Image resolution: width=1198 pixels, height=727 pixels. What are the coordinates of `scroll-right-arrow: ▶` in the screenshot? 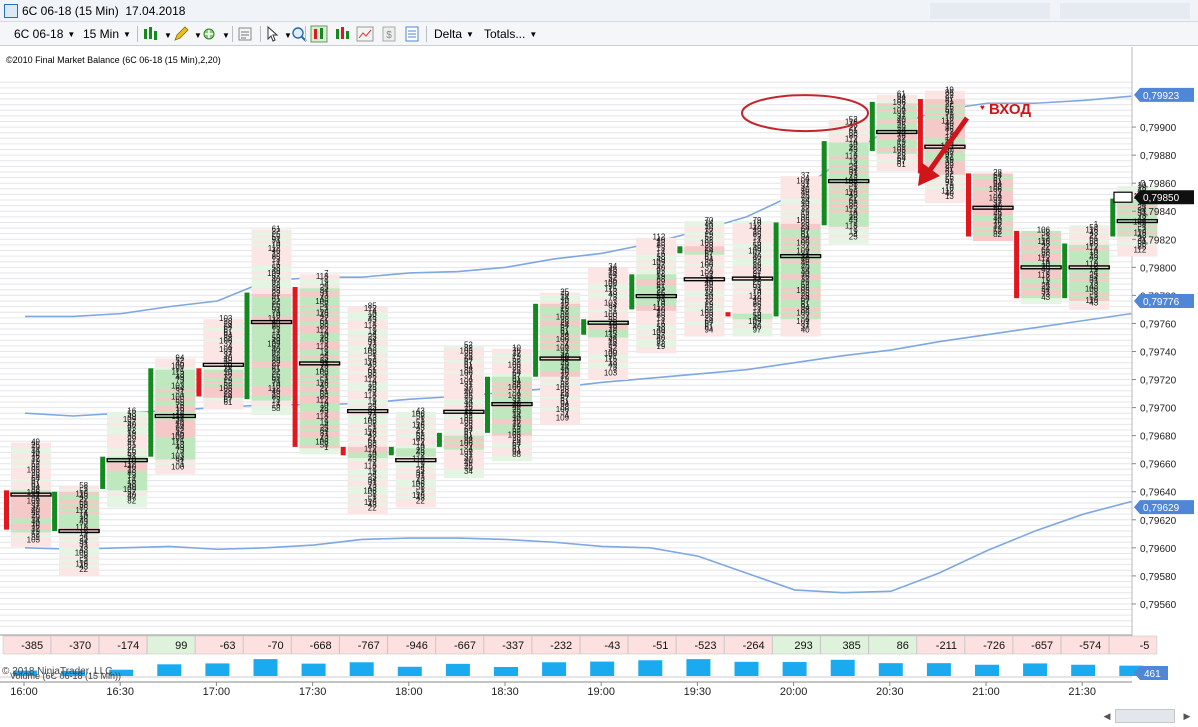 It's located at (1187, 716).